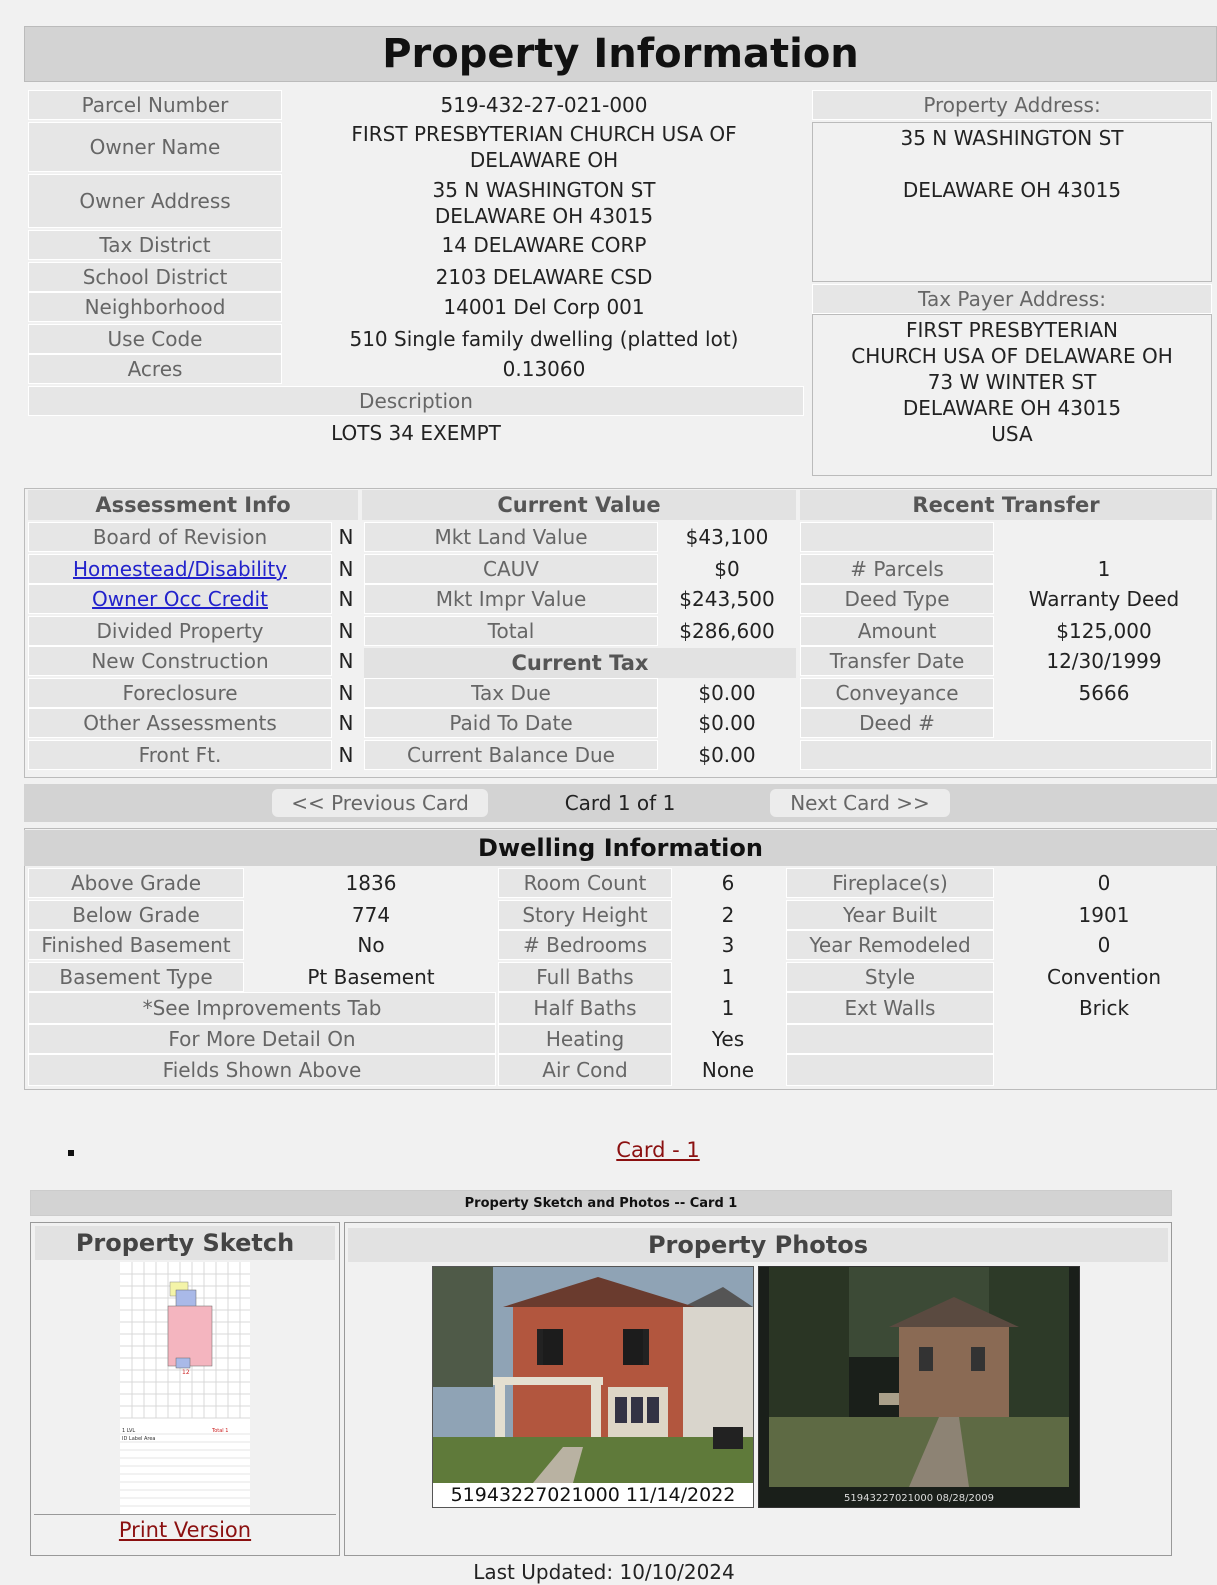 Image resolution: width=1217 pixels, height=1585 pixels. What do you see at coordinates (919, 1387) in the screenshot?
I see `property-photo-2: 51943227021000 08/28/2009` at bounding box center [919, 1387].